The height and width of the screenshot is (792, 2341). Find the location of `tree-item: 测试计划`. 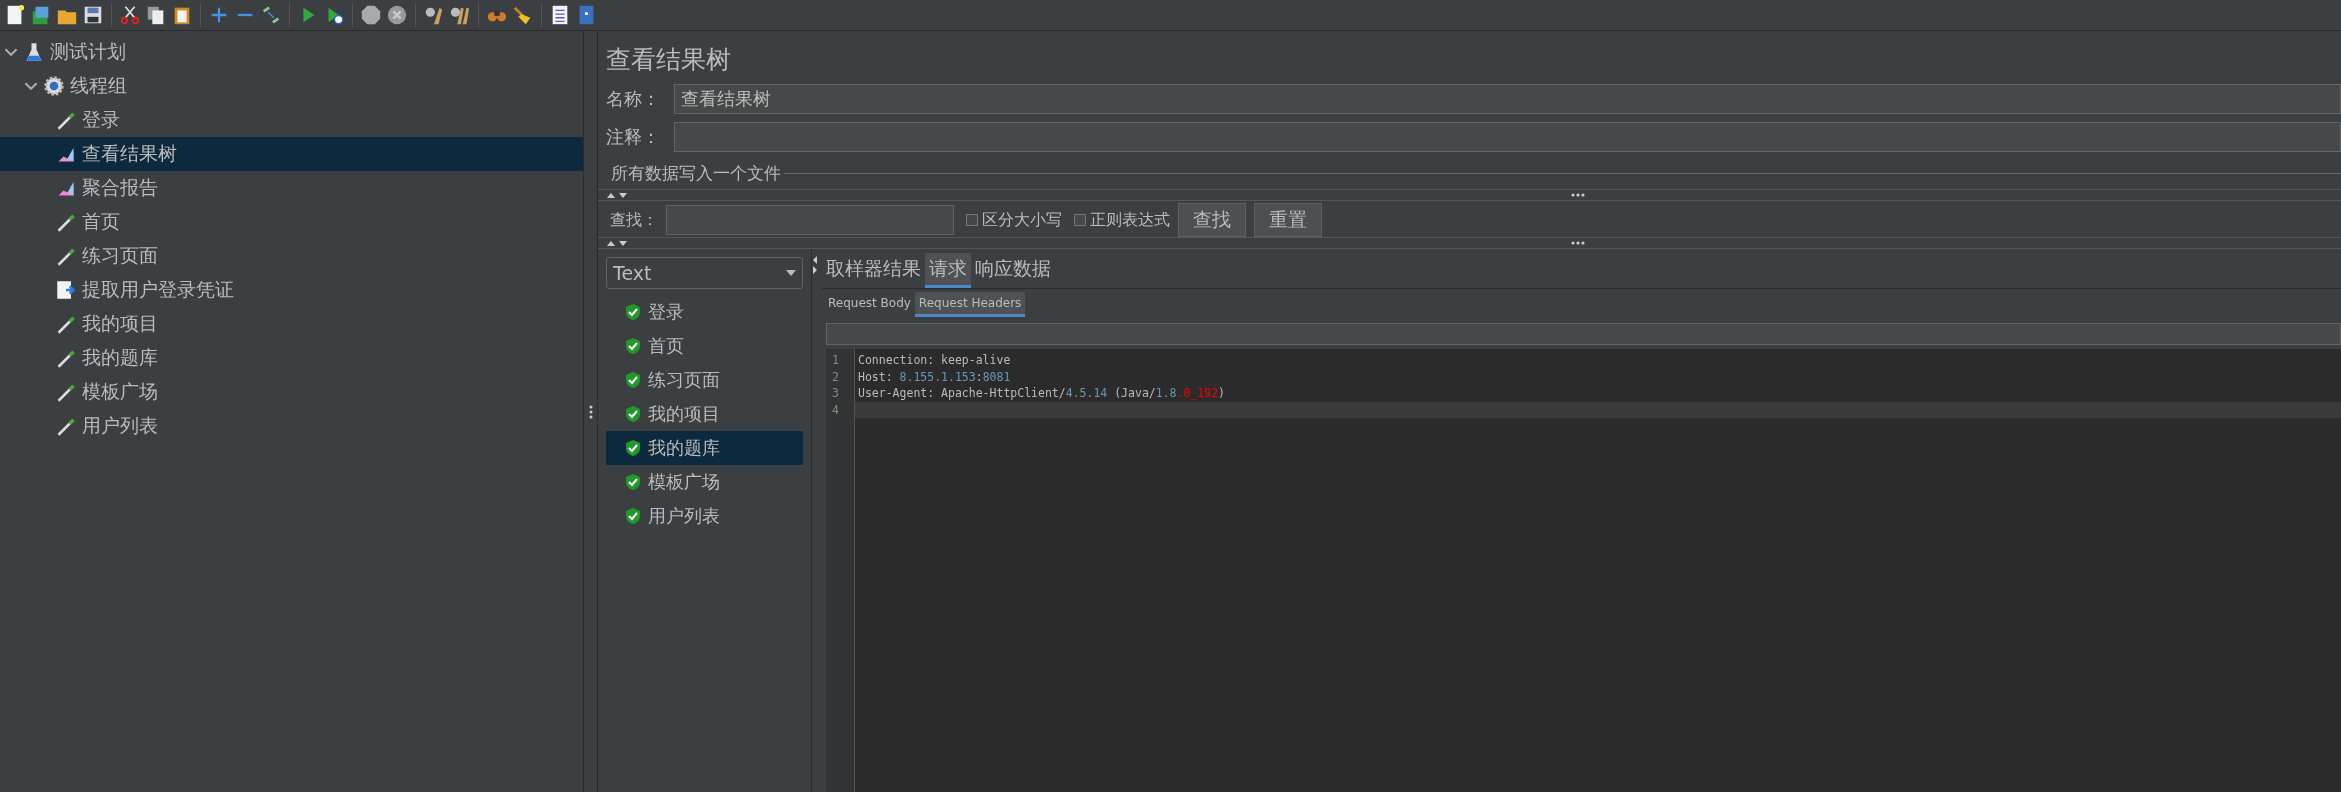

tree-item: 测试计划 is located at coordinates (291, 52).